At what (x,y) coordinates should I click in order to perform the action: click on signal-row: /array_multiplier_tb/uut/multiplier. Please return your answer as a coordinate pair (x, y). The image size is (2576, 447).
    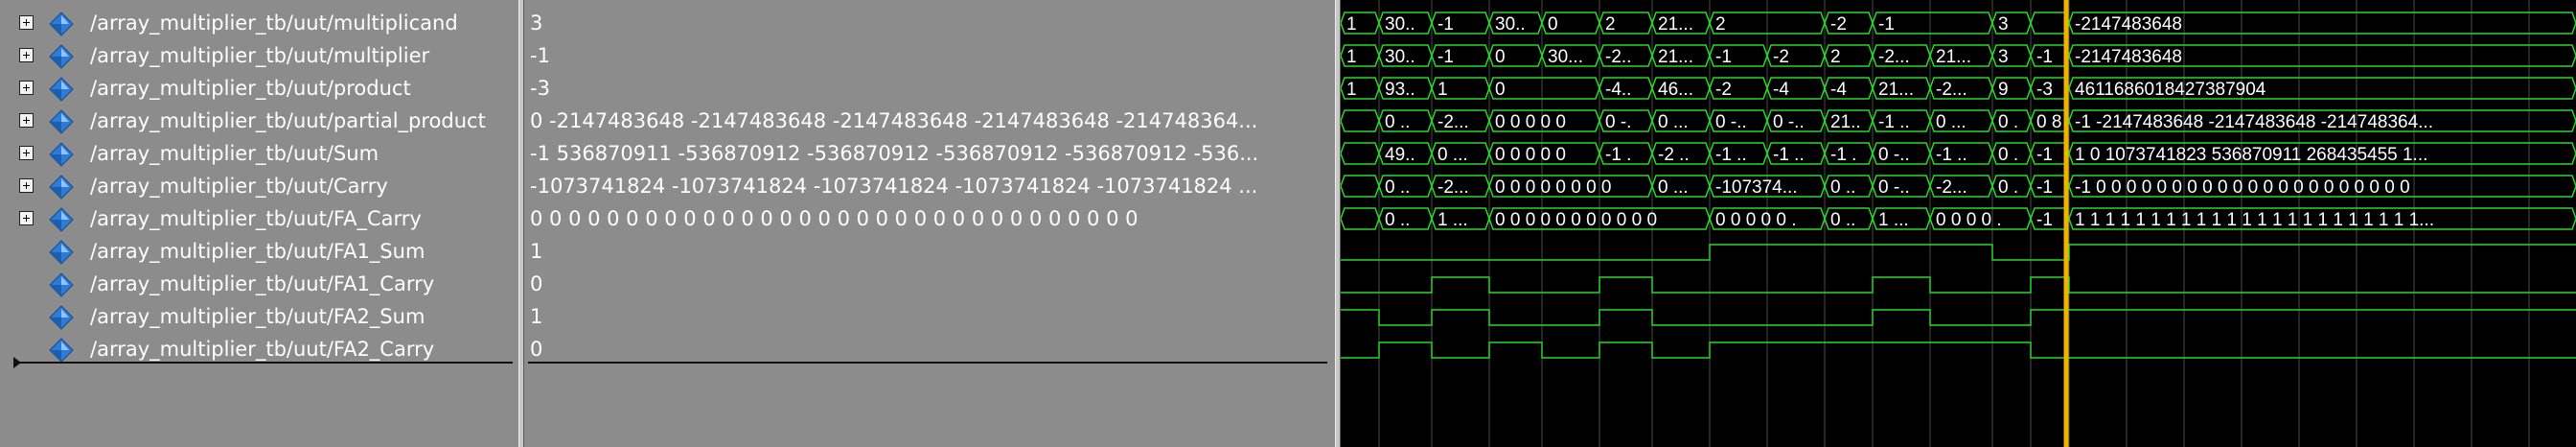
    Looking at the image, I should click on (259, 55).